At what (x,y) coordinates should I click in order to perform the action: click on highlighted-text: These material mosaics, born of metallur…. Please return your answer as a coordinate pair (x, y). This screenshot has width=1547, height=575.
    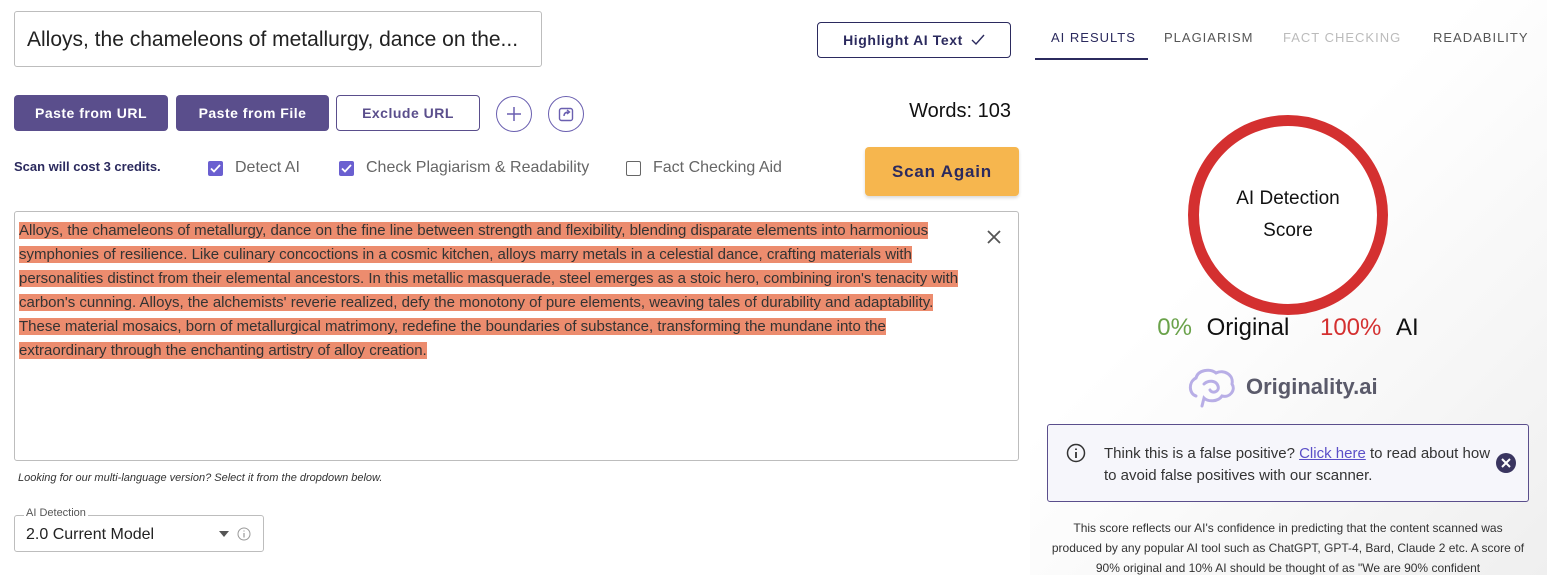
    Looking at the image, I should click on (452, 326).